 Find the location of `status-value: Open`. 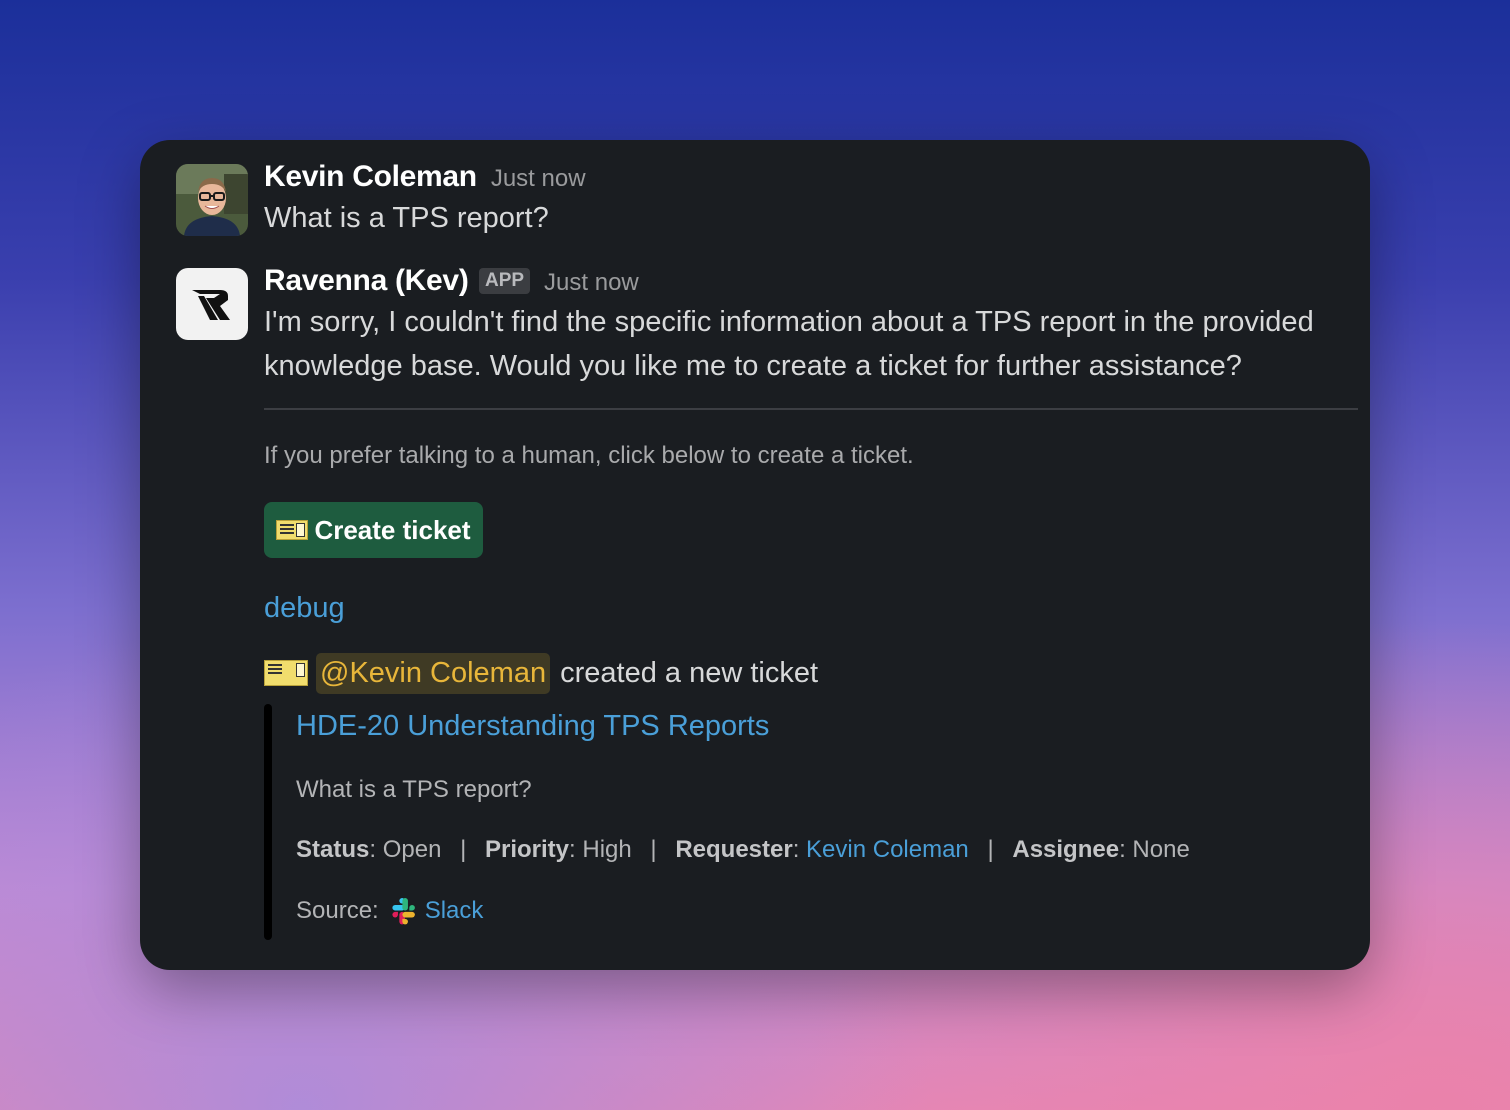

status-value: Open is located at coordinates (412, 849).